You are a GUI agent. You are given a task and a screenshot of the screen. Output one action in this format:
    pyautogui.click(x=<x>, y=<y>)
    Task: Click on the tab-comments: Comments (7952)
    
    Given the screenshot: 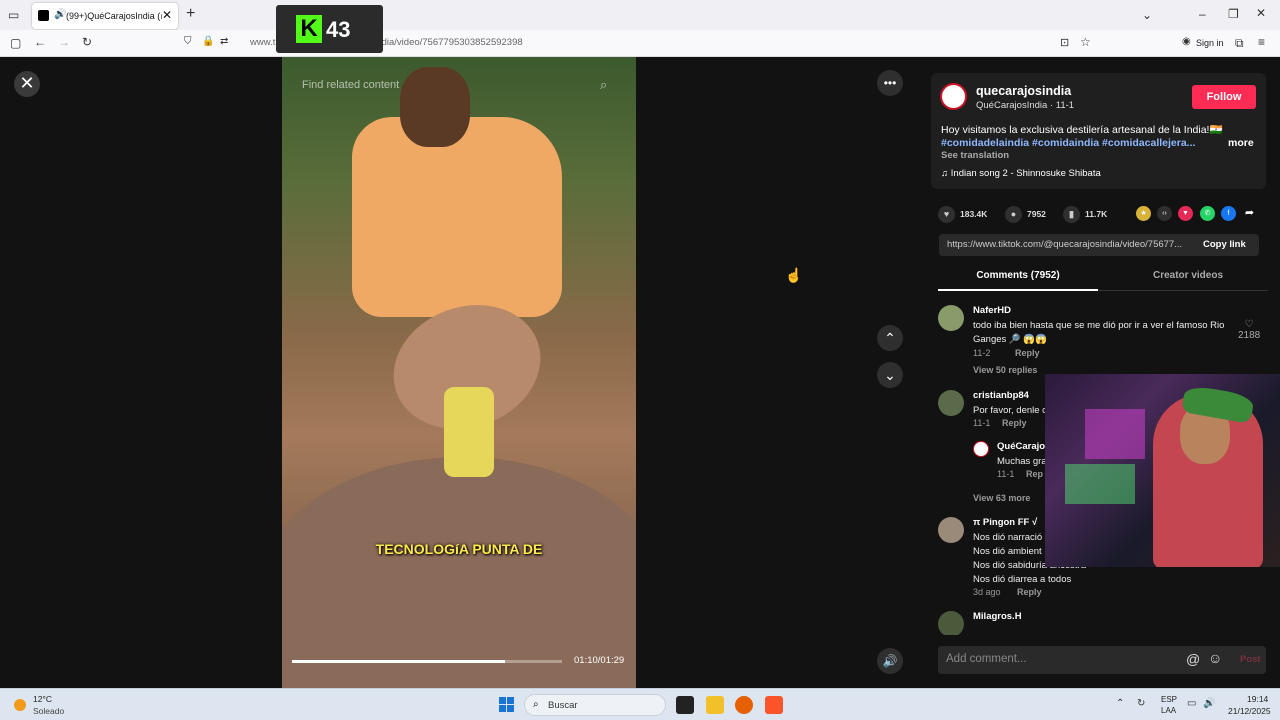 What is the action you would take?
    pyautogui.click(x=1018, y=279)
    